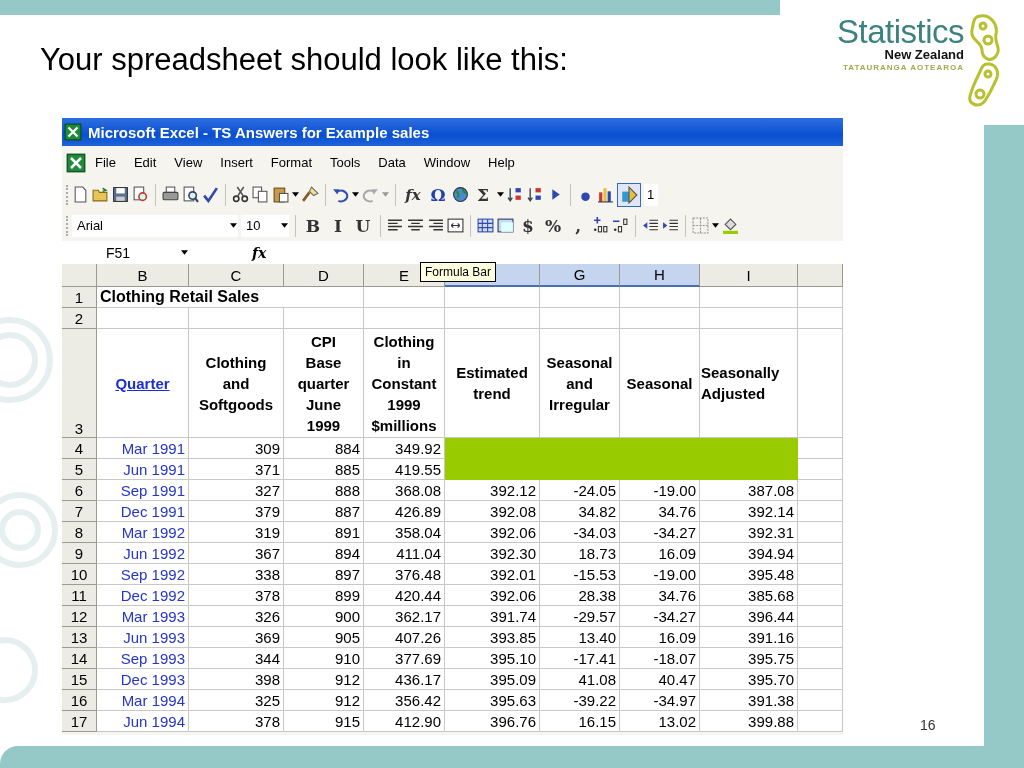 The height and width of the screenshot is (768, 1024). What do you see at coordinates (236, 448) in the screenshot?
I see `table-cell: 309` at bounding box center [236, 448].